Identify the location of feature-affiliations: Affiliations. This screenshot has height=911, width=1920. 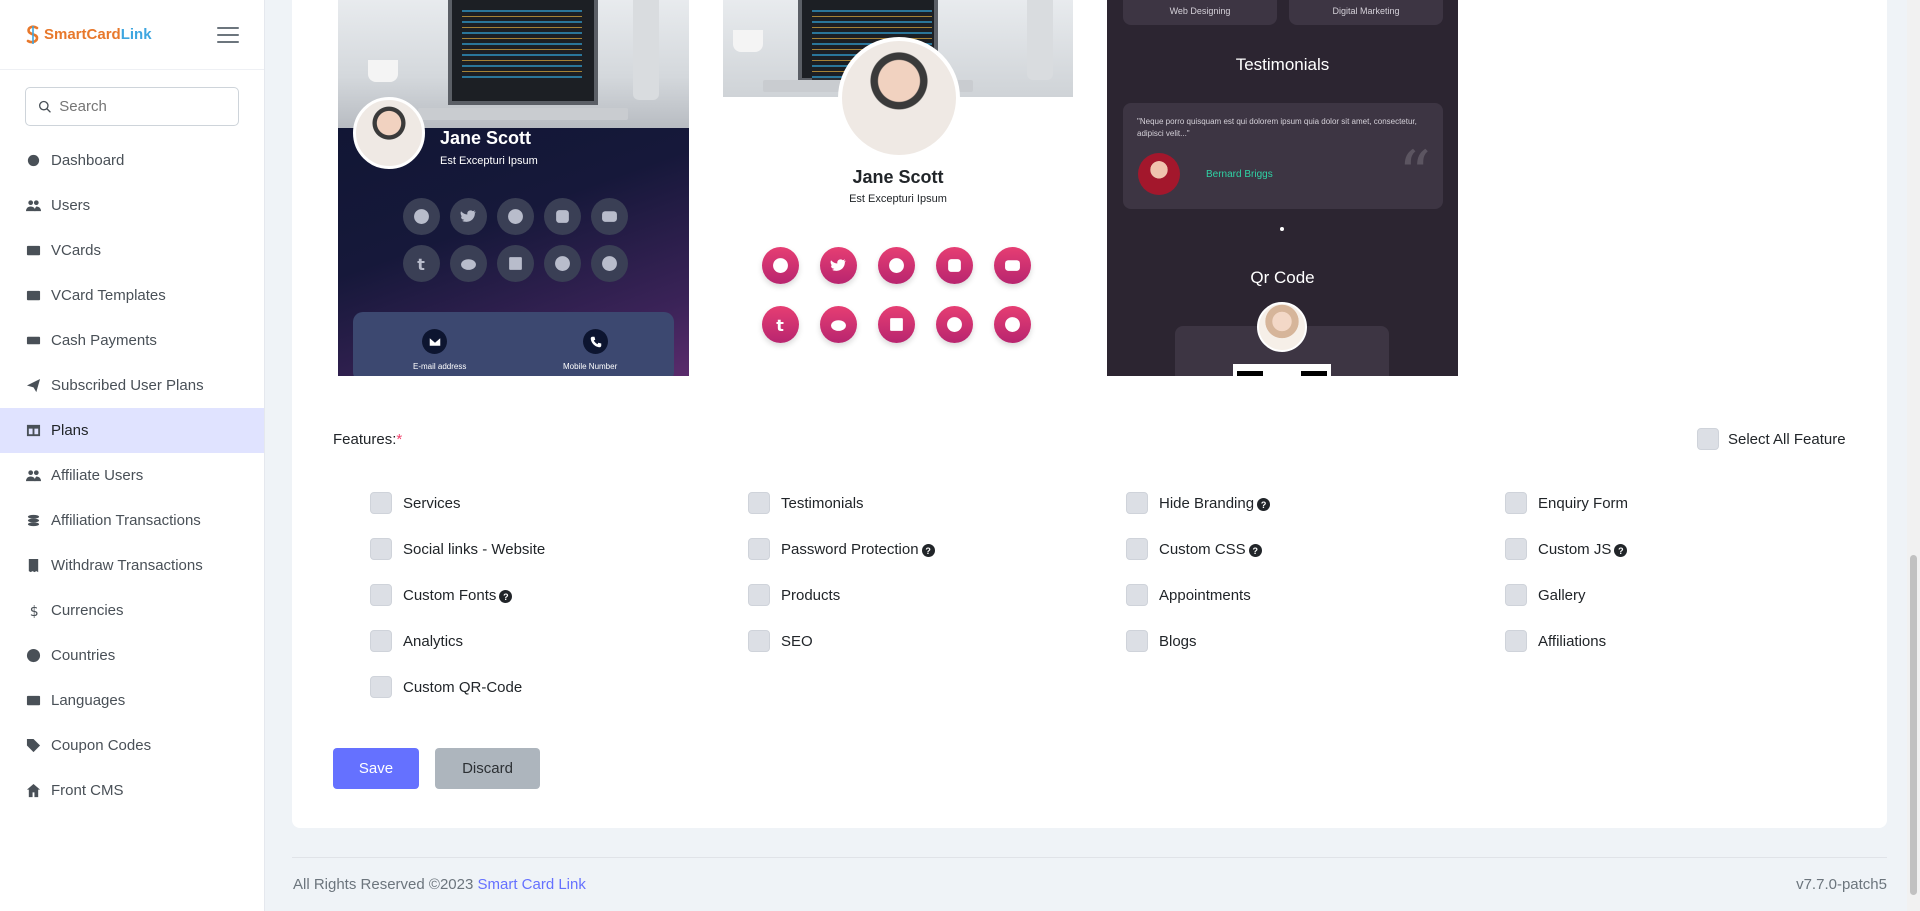
(1555, 641).